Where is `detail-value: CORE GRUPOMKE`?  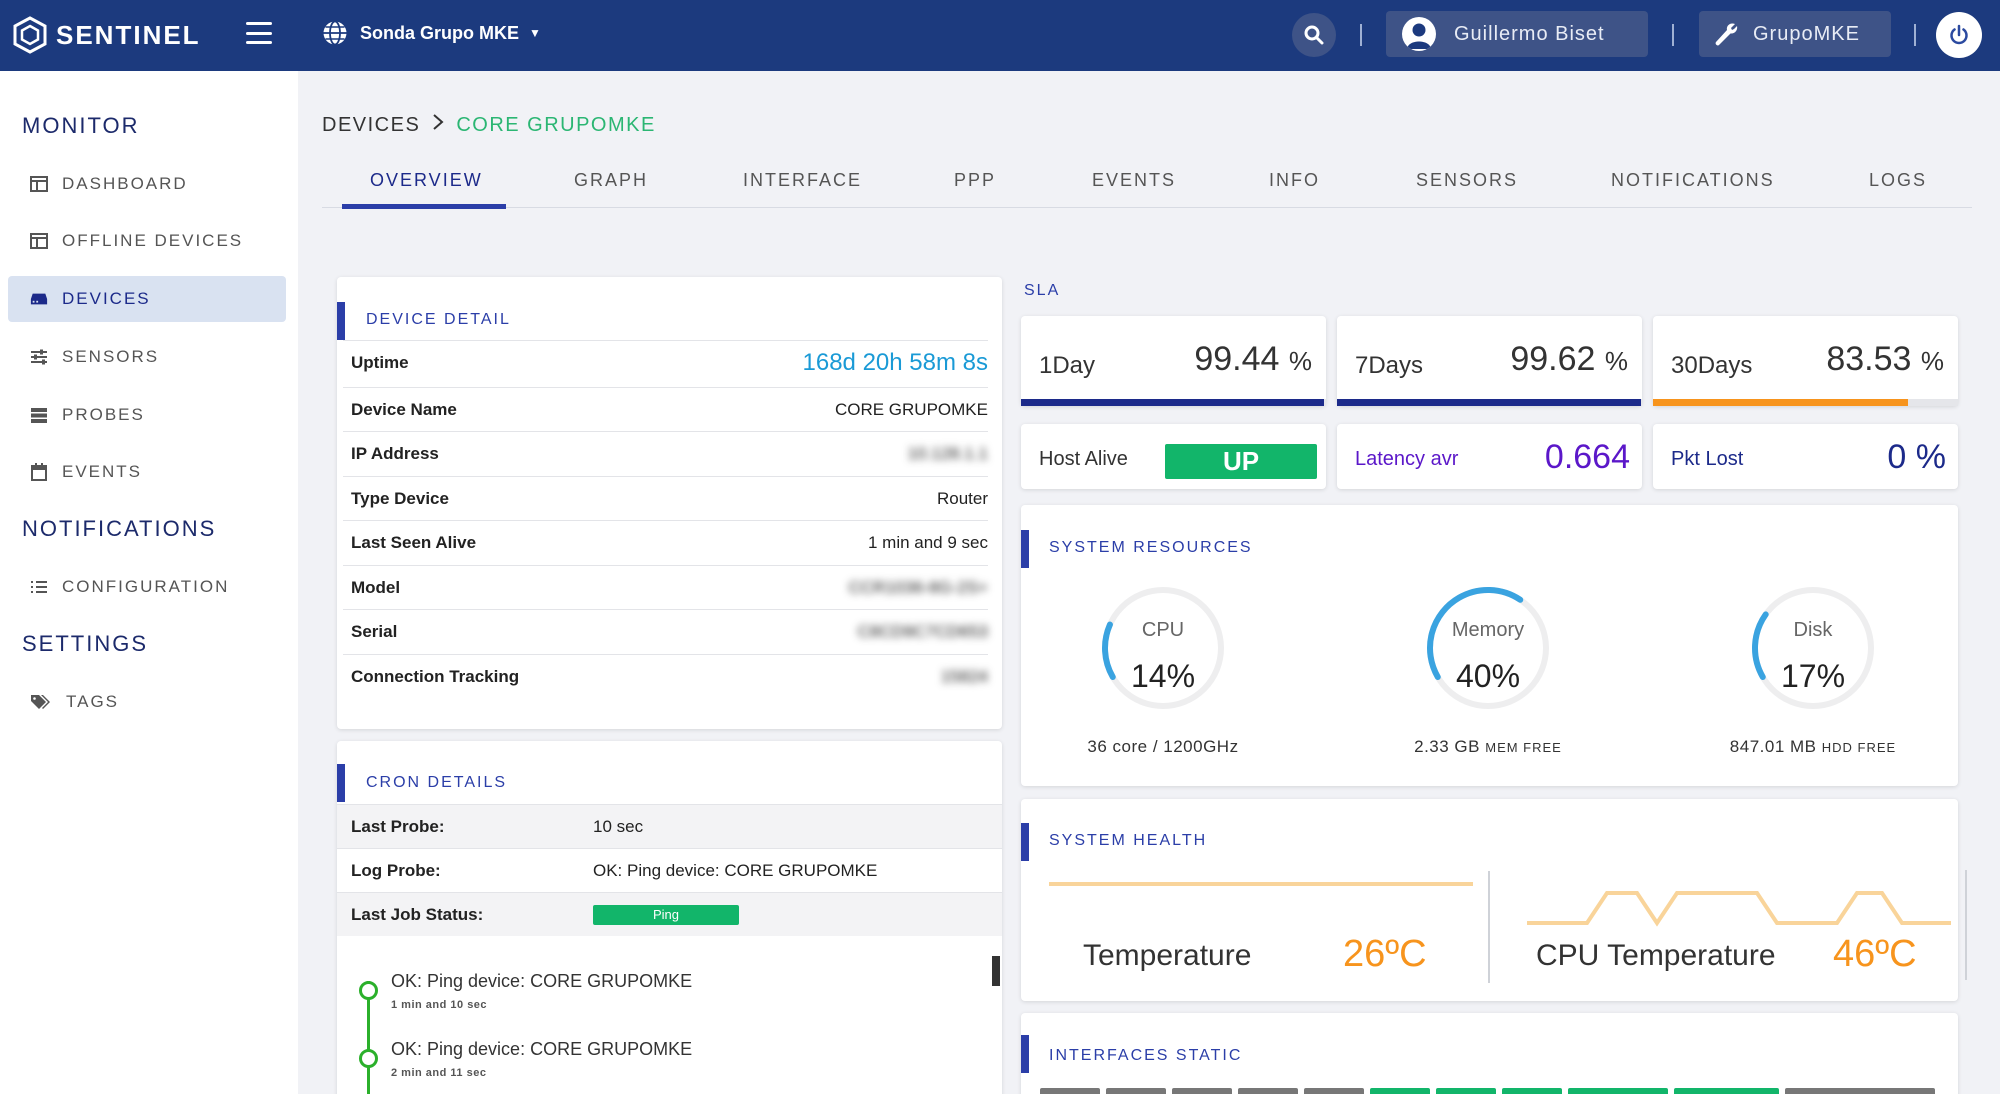 detail-value: CORE GRUPOMKE is located at coordinates (911, 409).